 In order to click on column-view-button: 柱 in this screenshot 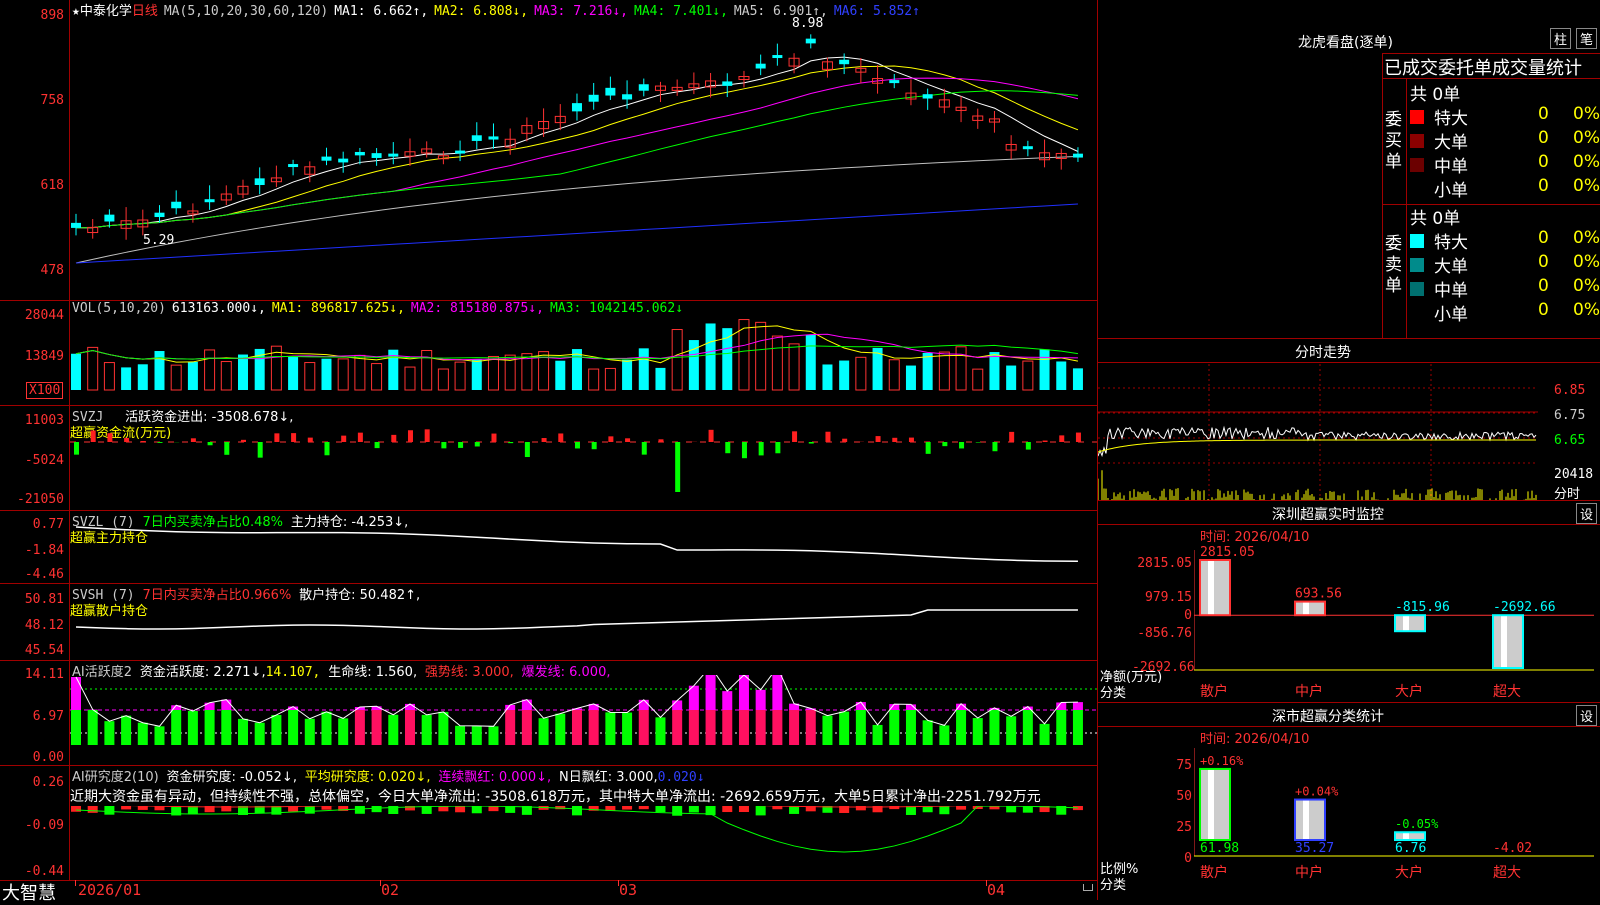, I will do `click(1560, 38)`.